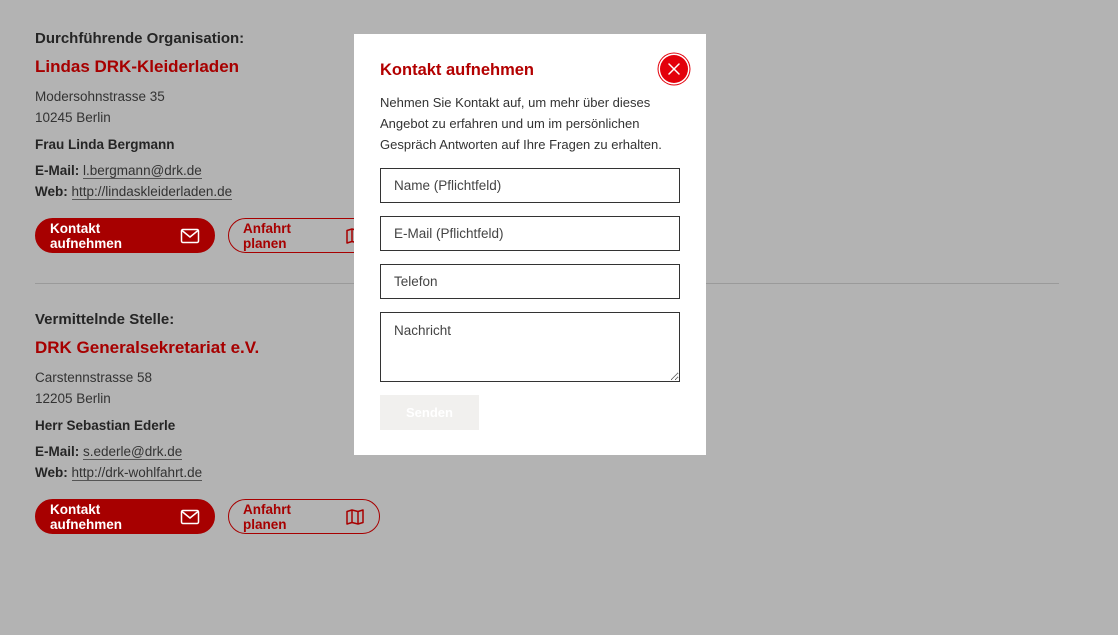 The height and width of the screenshot is (635, 1118). What do you see at coordinates (429, 412) in the screenshot?
I see `send-button: Senden` at bounding box center [429, 412].